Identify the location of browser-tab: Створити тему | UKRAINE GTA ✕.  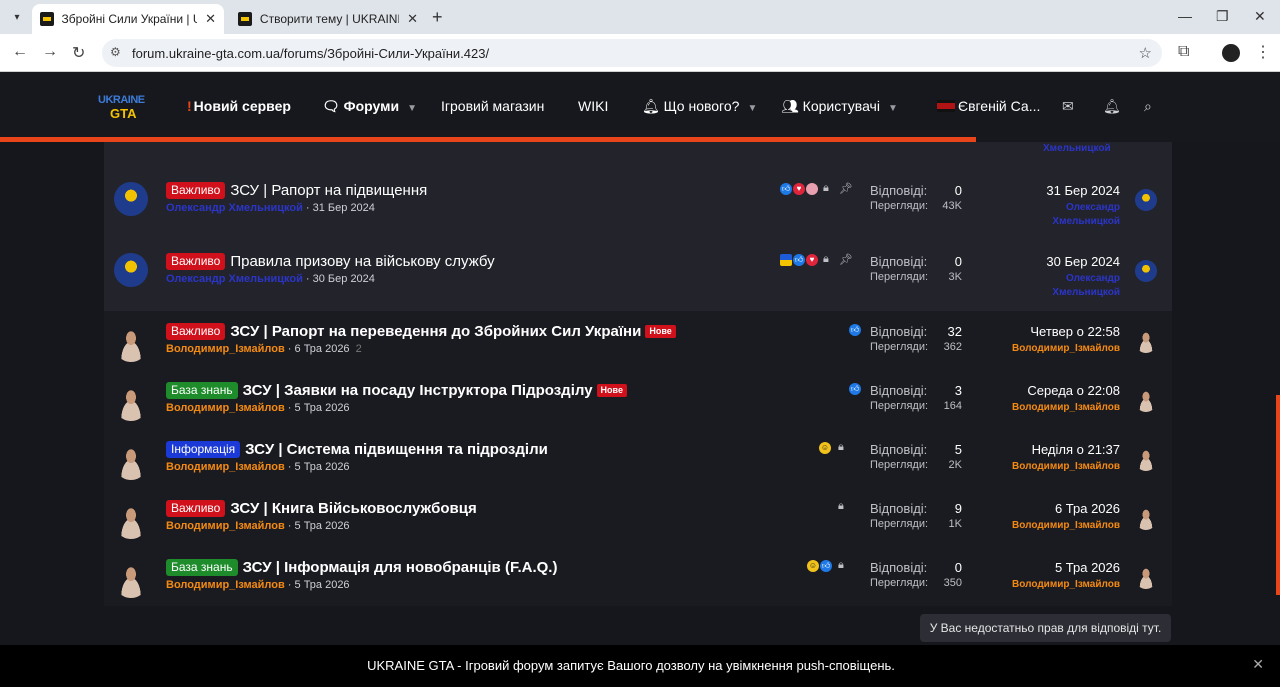
(328, 19).